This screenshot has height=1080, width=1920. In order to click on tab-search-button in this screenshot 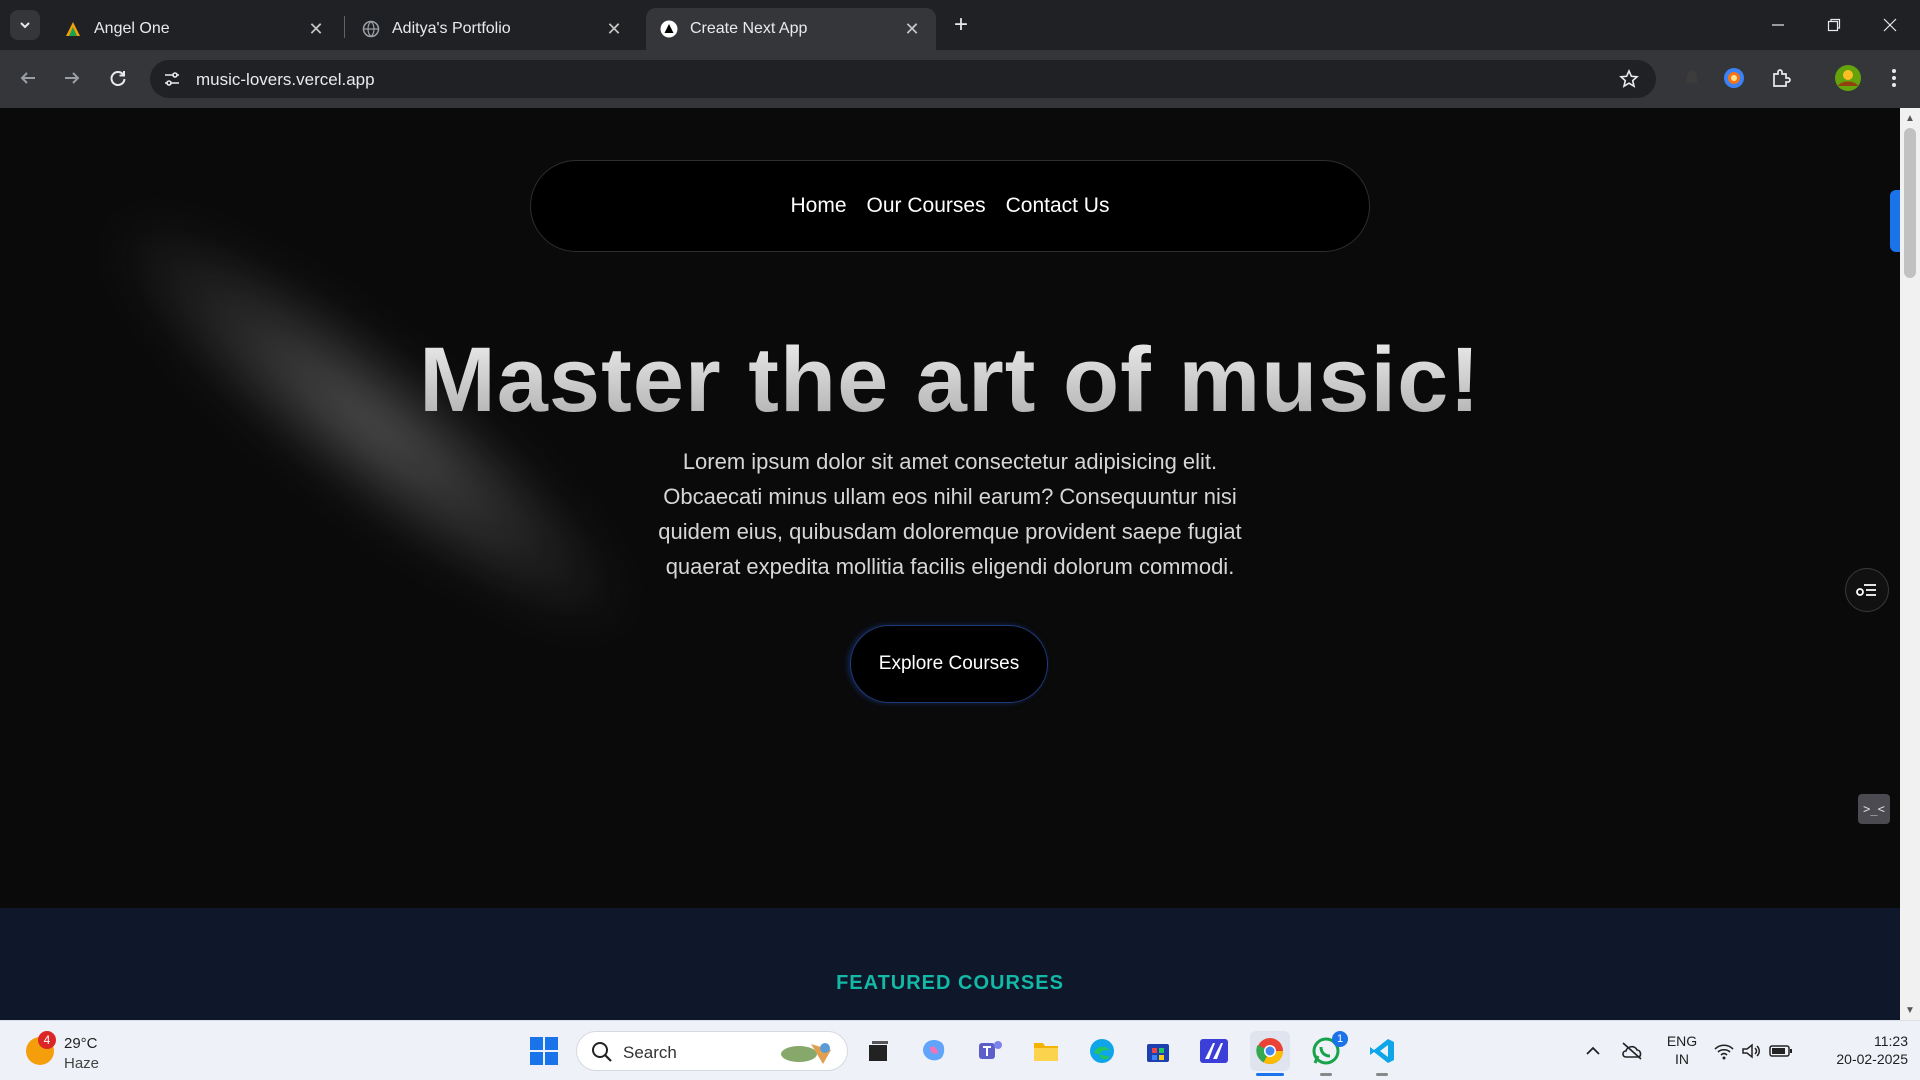, I will do `click(25, 25)`.